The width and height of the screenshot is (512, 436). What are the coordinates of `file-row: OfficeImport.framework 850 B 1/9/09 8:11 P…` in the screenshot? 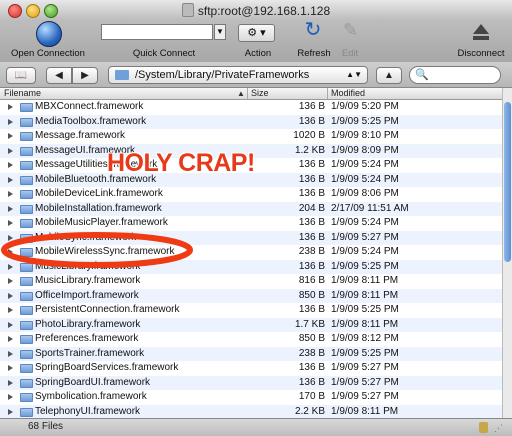 It's located at (251, 295).